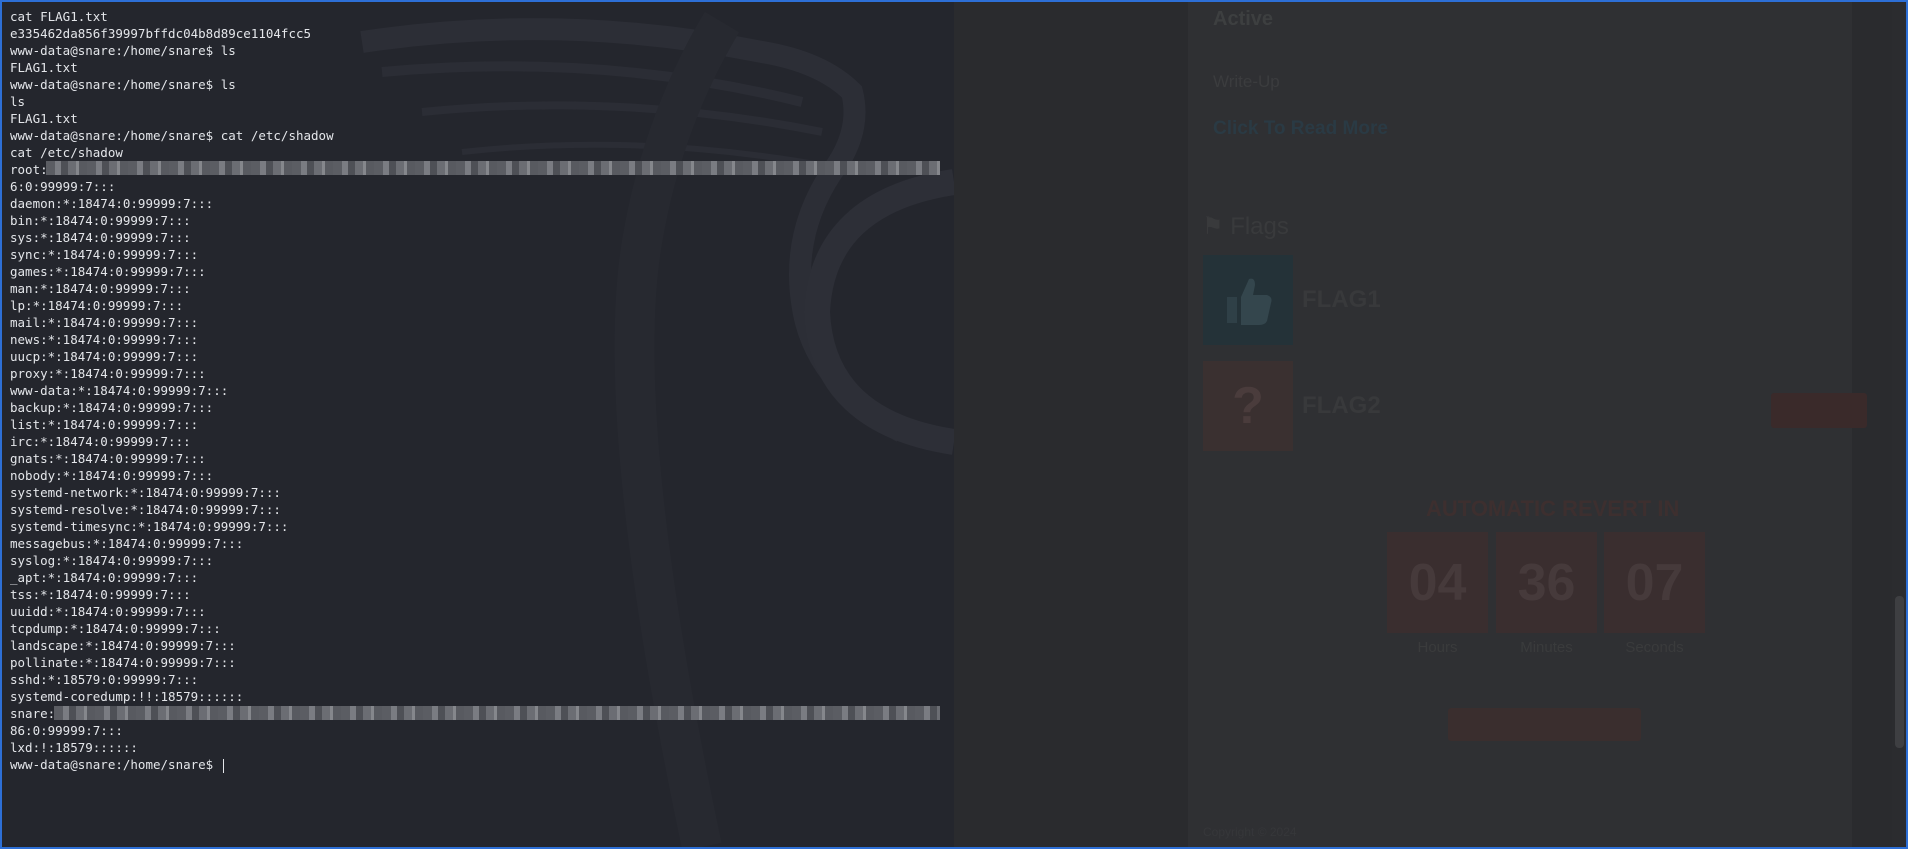 The height and width of the screenshot is (849, 1908). Describe the element at coordinates (74, 747) in the screenshot. I see `terminal-line: lxd:!:18579::::::` at that location.